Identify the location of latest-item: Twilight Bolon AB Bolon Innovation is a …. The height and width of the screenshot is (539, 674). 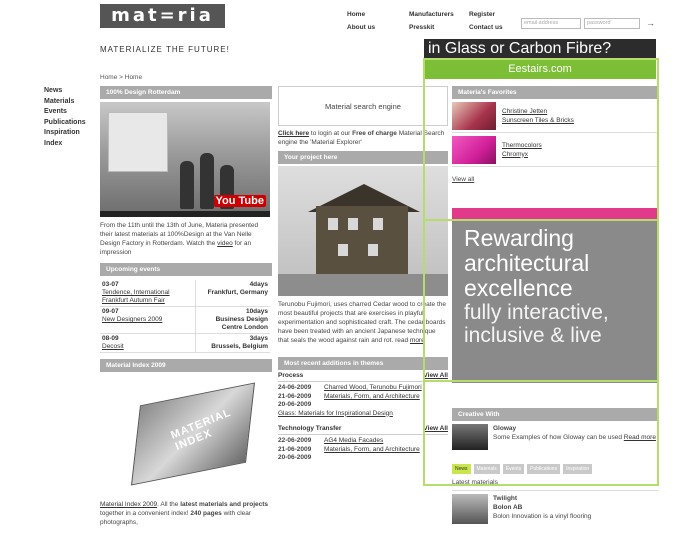
(555, 507).